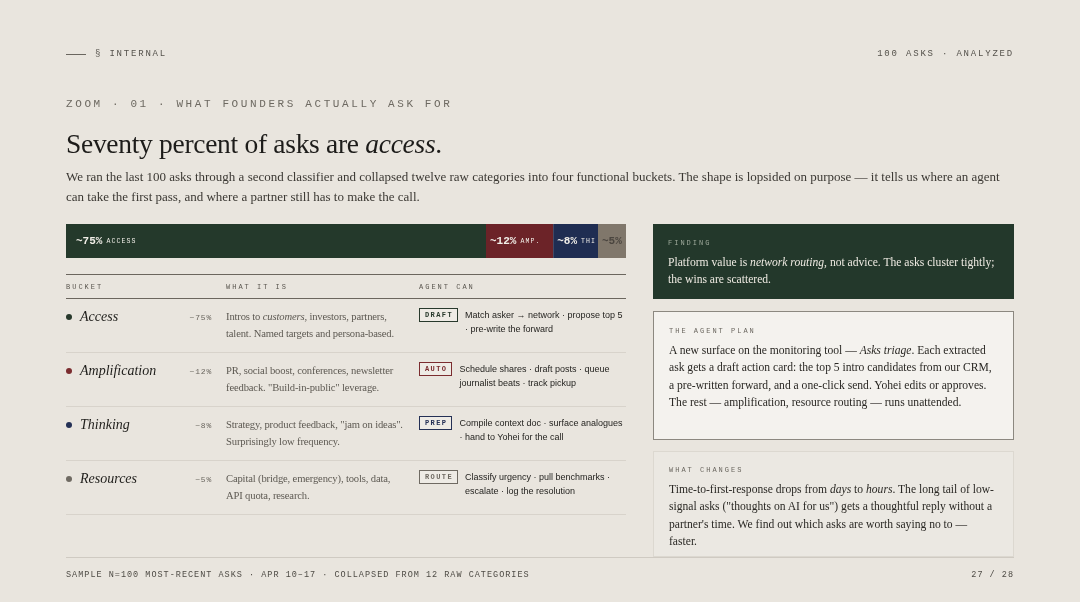 The width and height of the screenshot is (1080, 602). I want to click on bucket-description: Strategy, product feedback, "jam on ideas". Surprisingly low frequency., so click(315, 433).